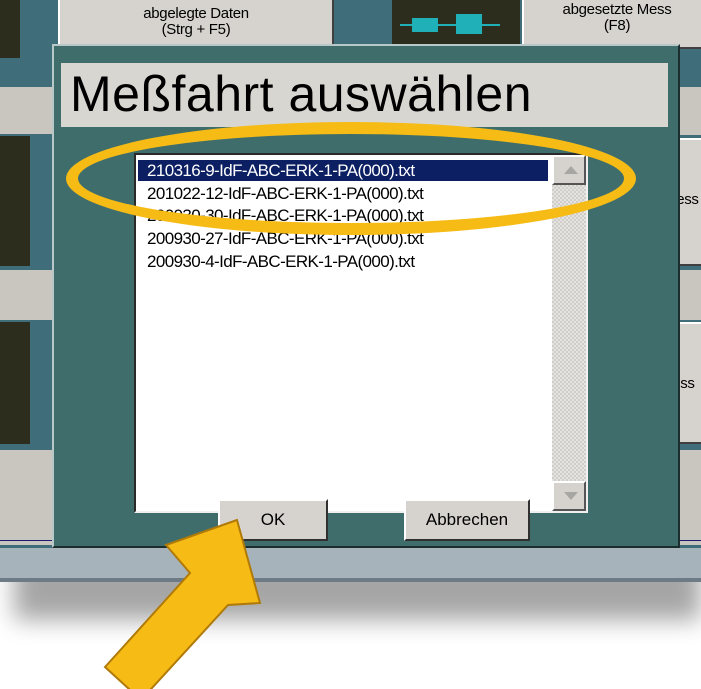  I want to click on arrow-icon, so click(182, 603).